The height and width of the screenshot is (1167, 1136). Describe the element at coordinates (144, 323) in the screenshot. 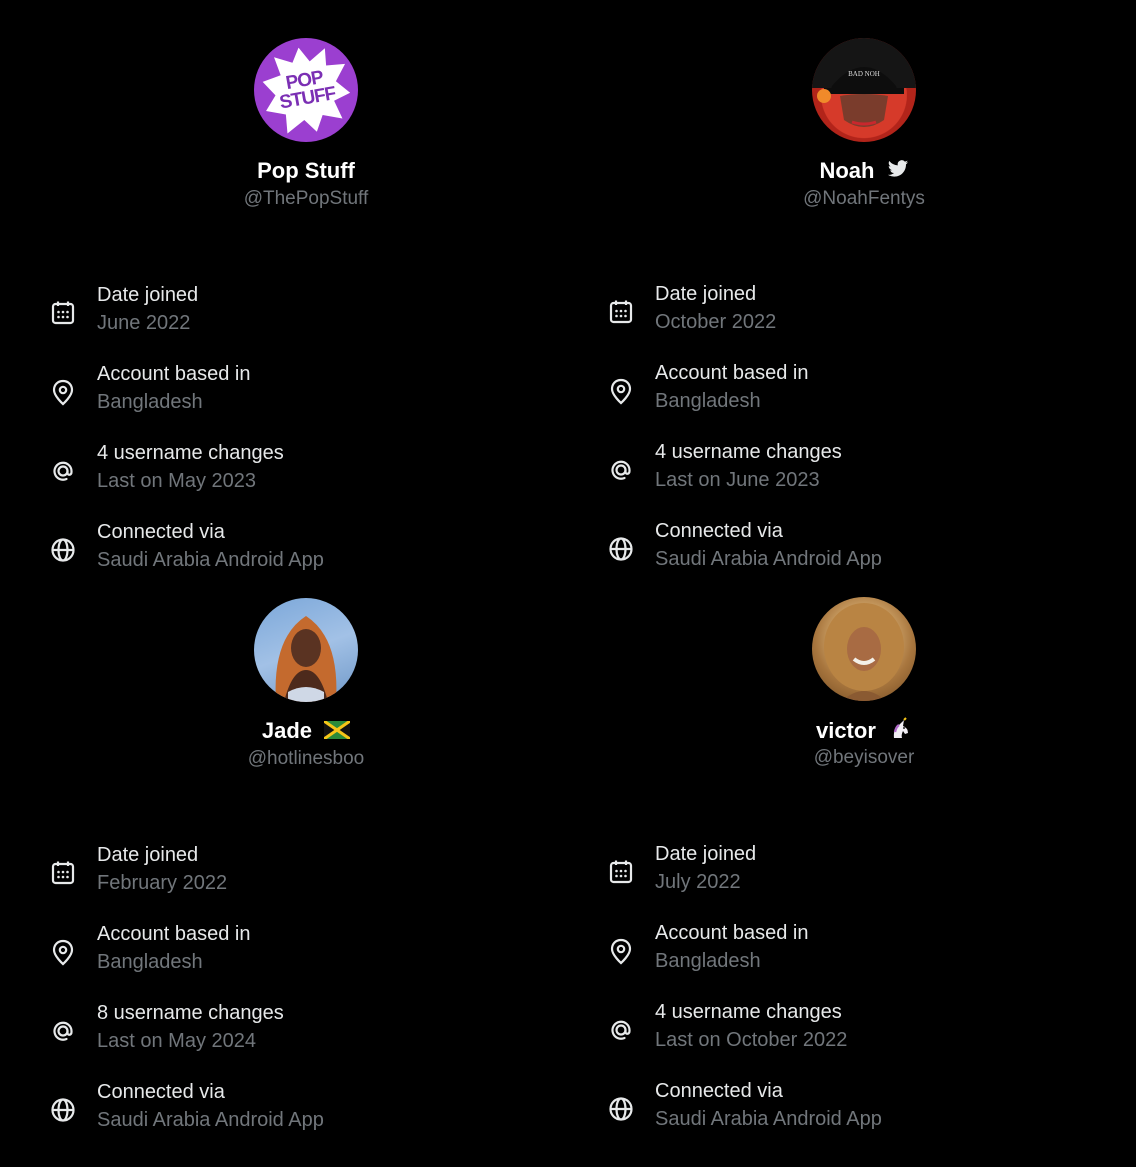

I see `date-joined-value: June 2022` at that location.